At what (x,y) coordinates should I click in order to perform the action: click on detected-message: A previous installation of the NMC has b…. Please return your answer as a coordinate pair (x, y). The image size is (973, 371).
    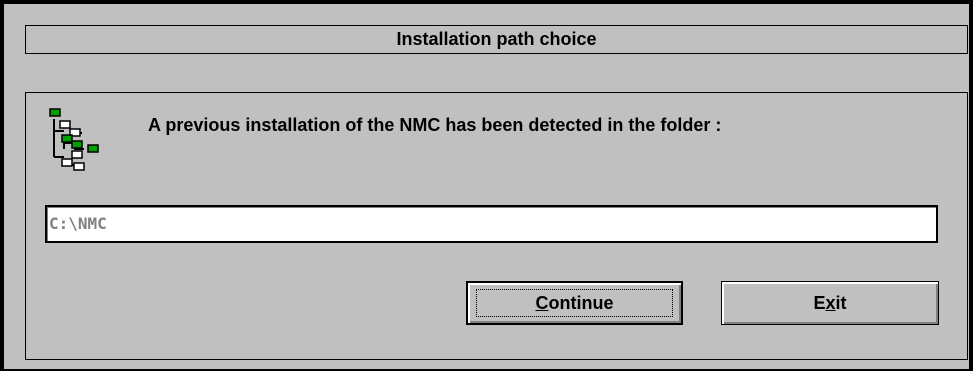
    Looking at the image, I should click on (435, 125).